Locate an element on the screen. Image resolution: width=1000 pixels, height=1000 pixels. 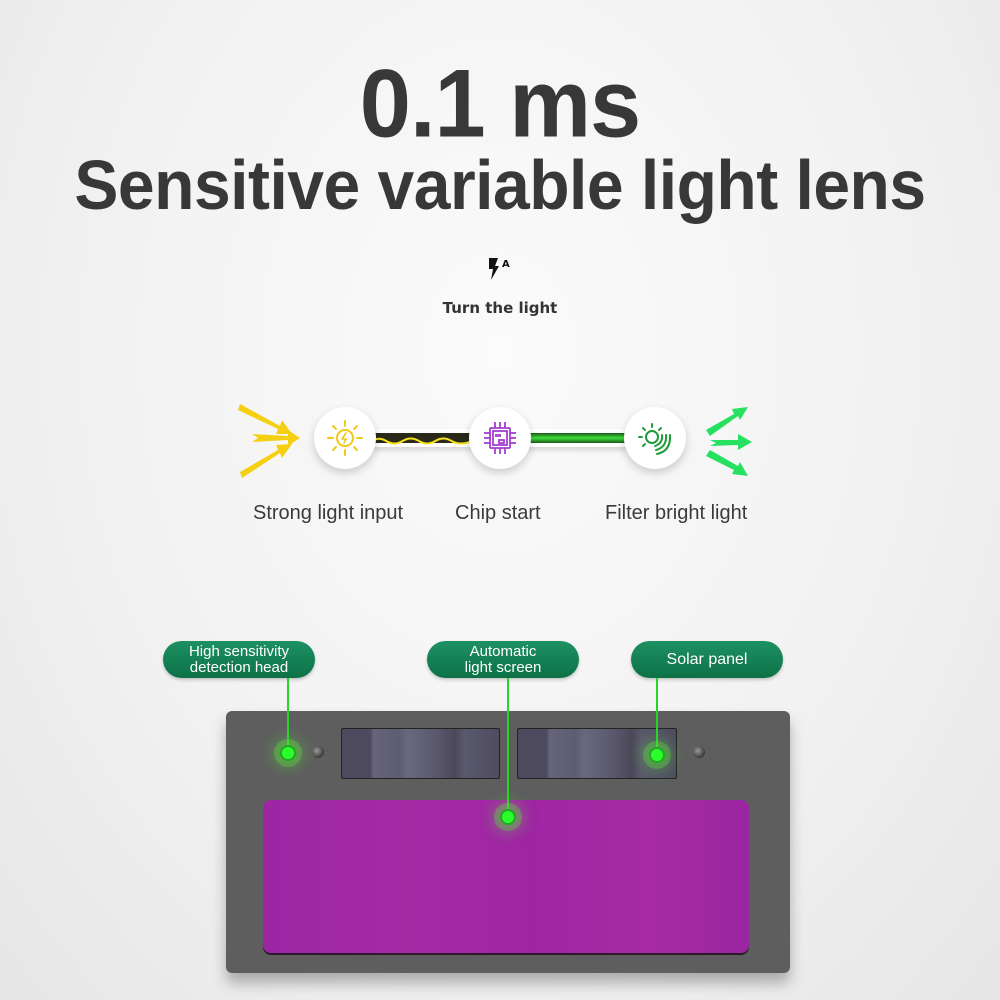
wave-signal-icon is located at coordinates (421, 441).